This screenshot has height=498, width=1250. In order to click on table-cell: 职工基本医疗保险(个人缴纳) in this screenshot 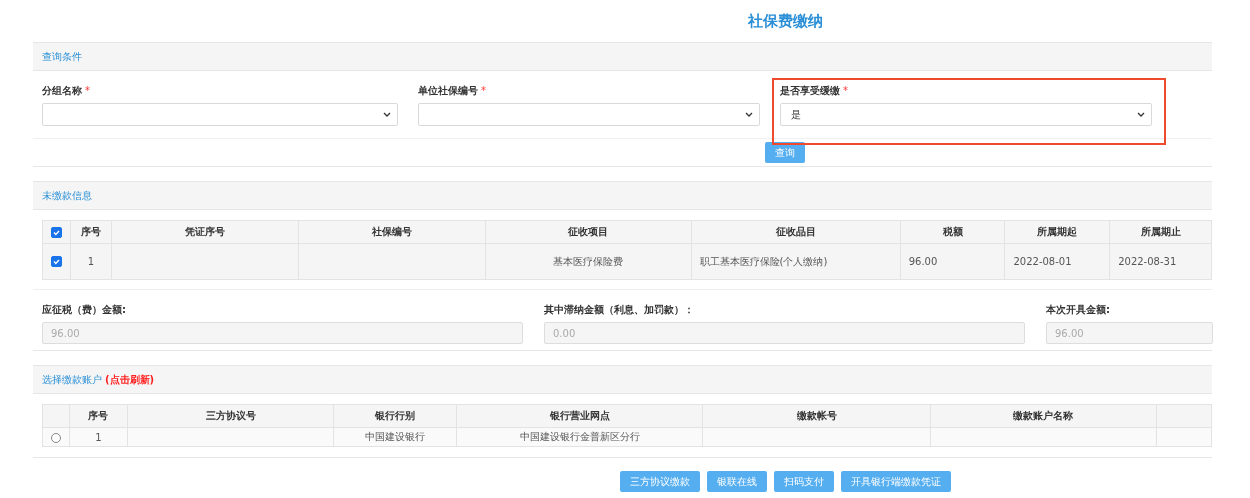, I will do `click(796, 261)`.